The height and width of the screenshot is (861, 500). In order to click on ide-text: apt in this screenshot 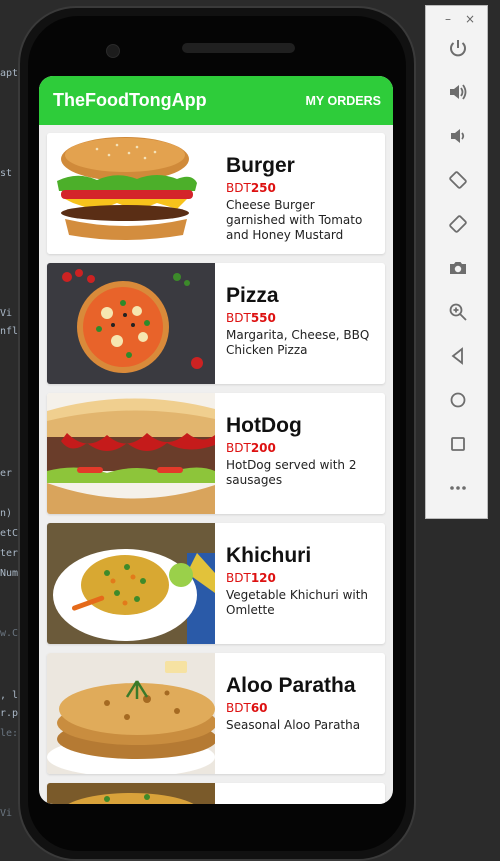, I will do `click(9, 73)`.